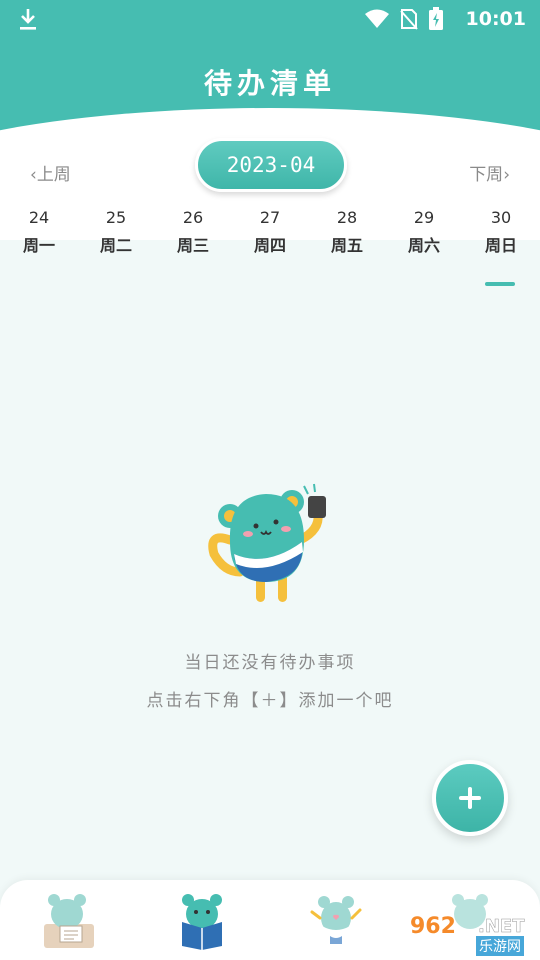 The width and height of the screenshot is (540, 960). What do you see at coordinates (193, 232) in the screenshot?
I see `day-item: 26 周三` at bounding box center [193, 232].